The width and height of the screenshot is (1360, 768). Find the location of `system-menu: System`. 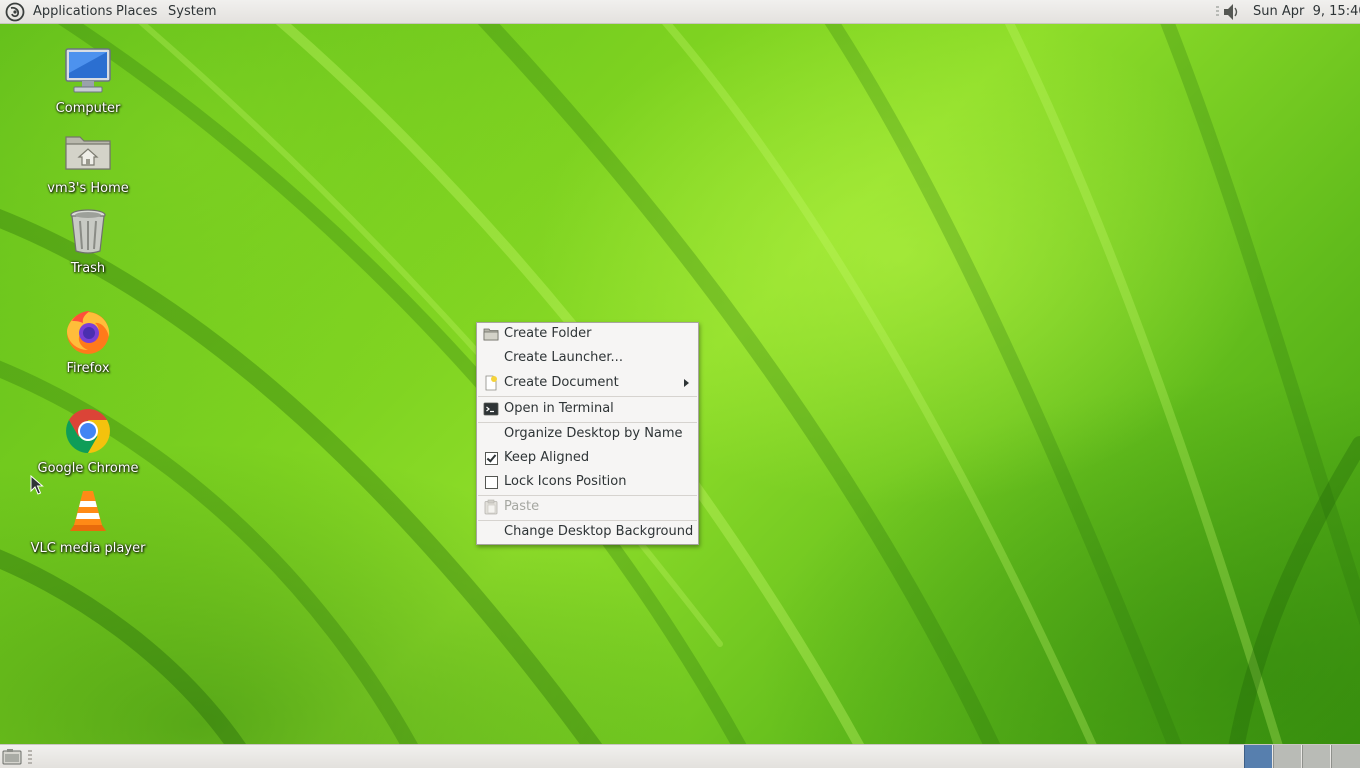

system-menu: System is located at coordinates (192, 11).